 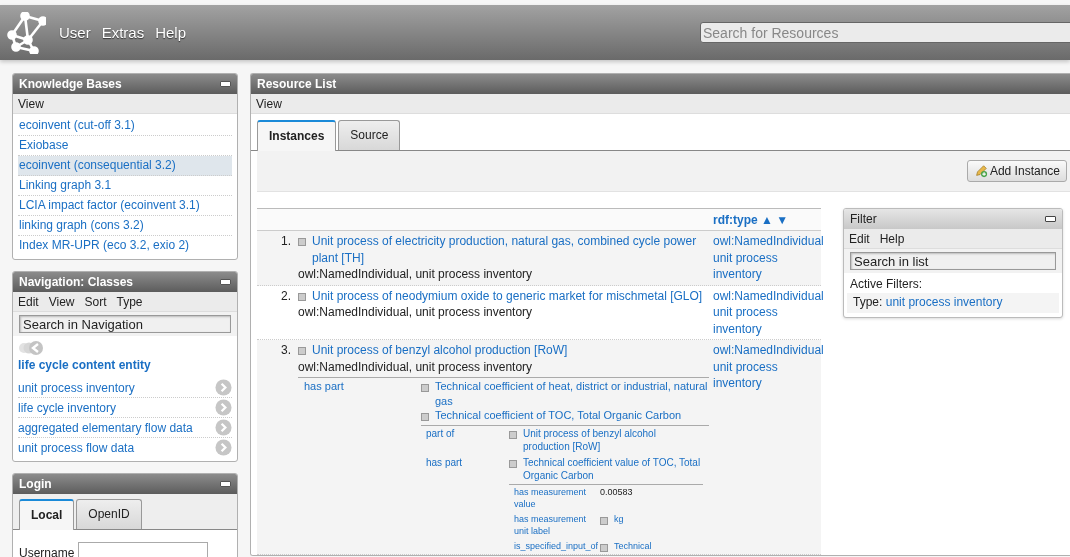 I want to click on row-number: 1., so click(x=285, y=241).